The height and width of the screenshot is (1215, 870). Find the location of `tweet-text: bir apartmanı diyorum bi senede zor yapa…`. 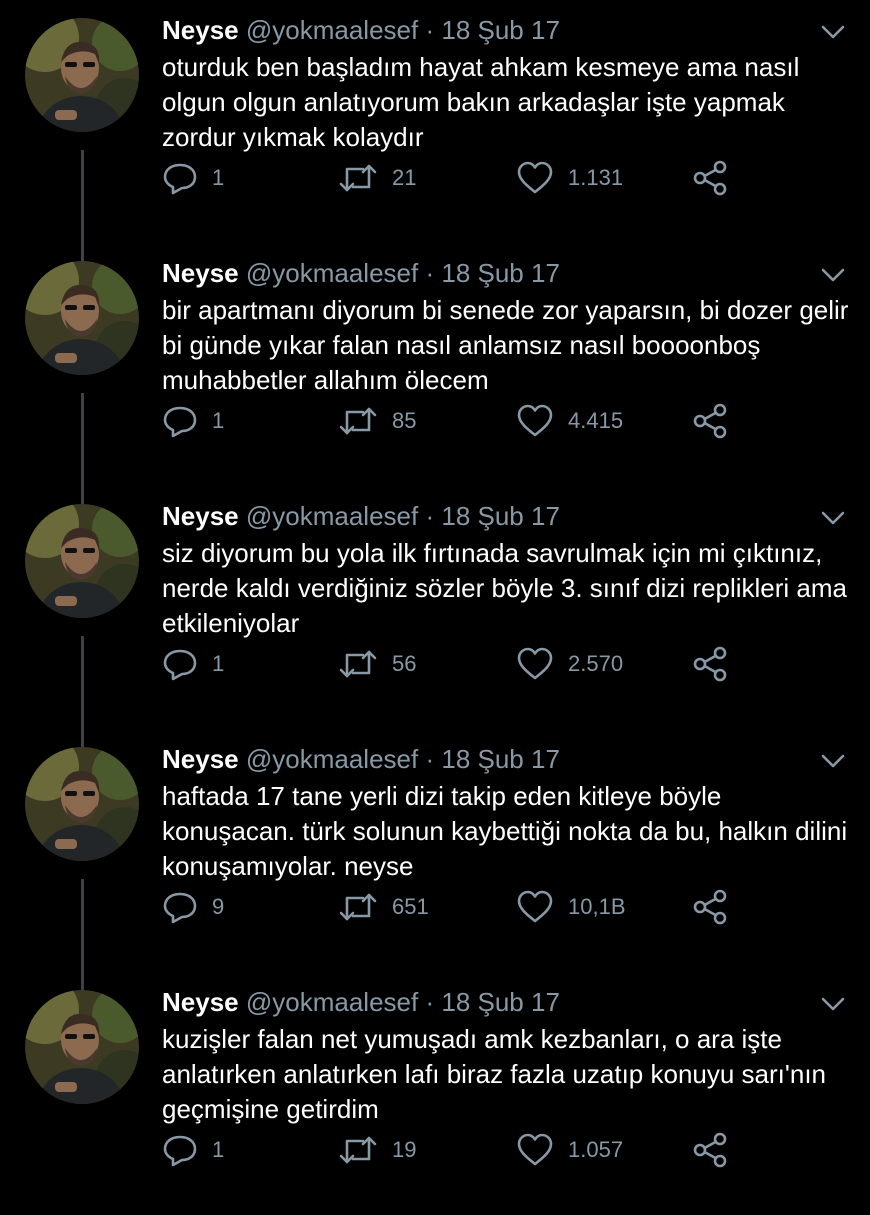

tweet-text: bir apartmanı diyorum bi senede zor yapa… is located at coordinates (505, 345).